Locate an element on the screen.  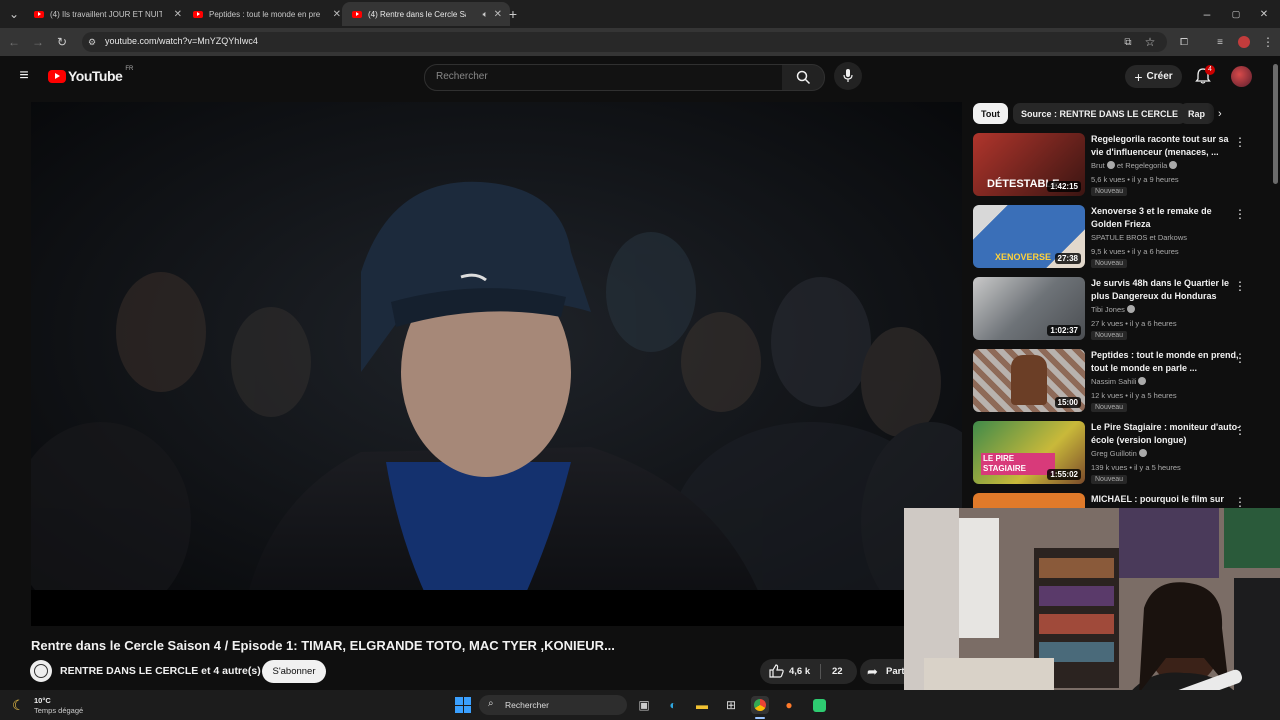
search-input: Rechercher is located at coordinates (604, 77).